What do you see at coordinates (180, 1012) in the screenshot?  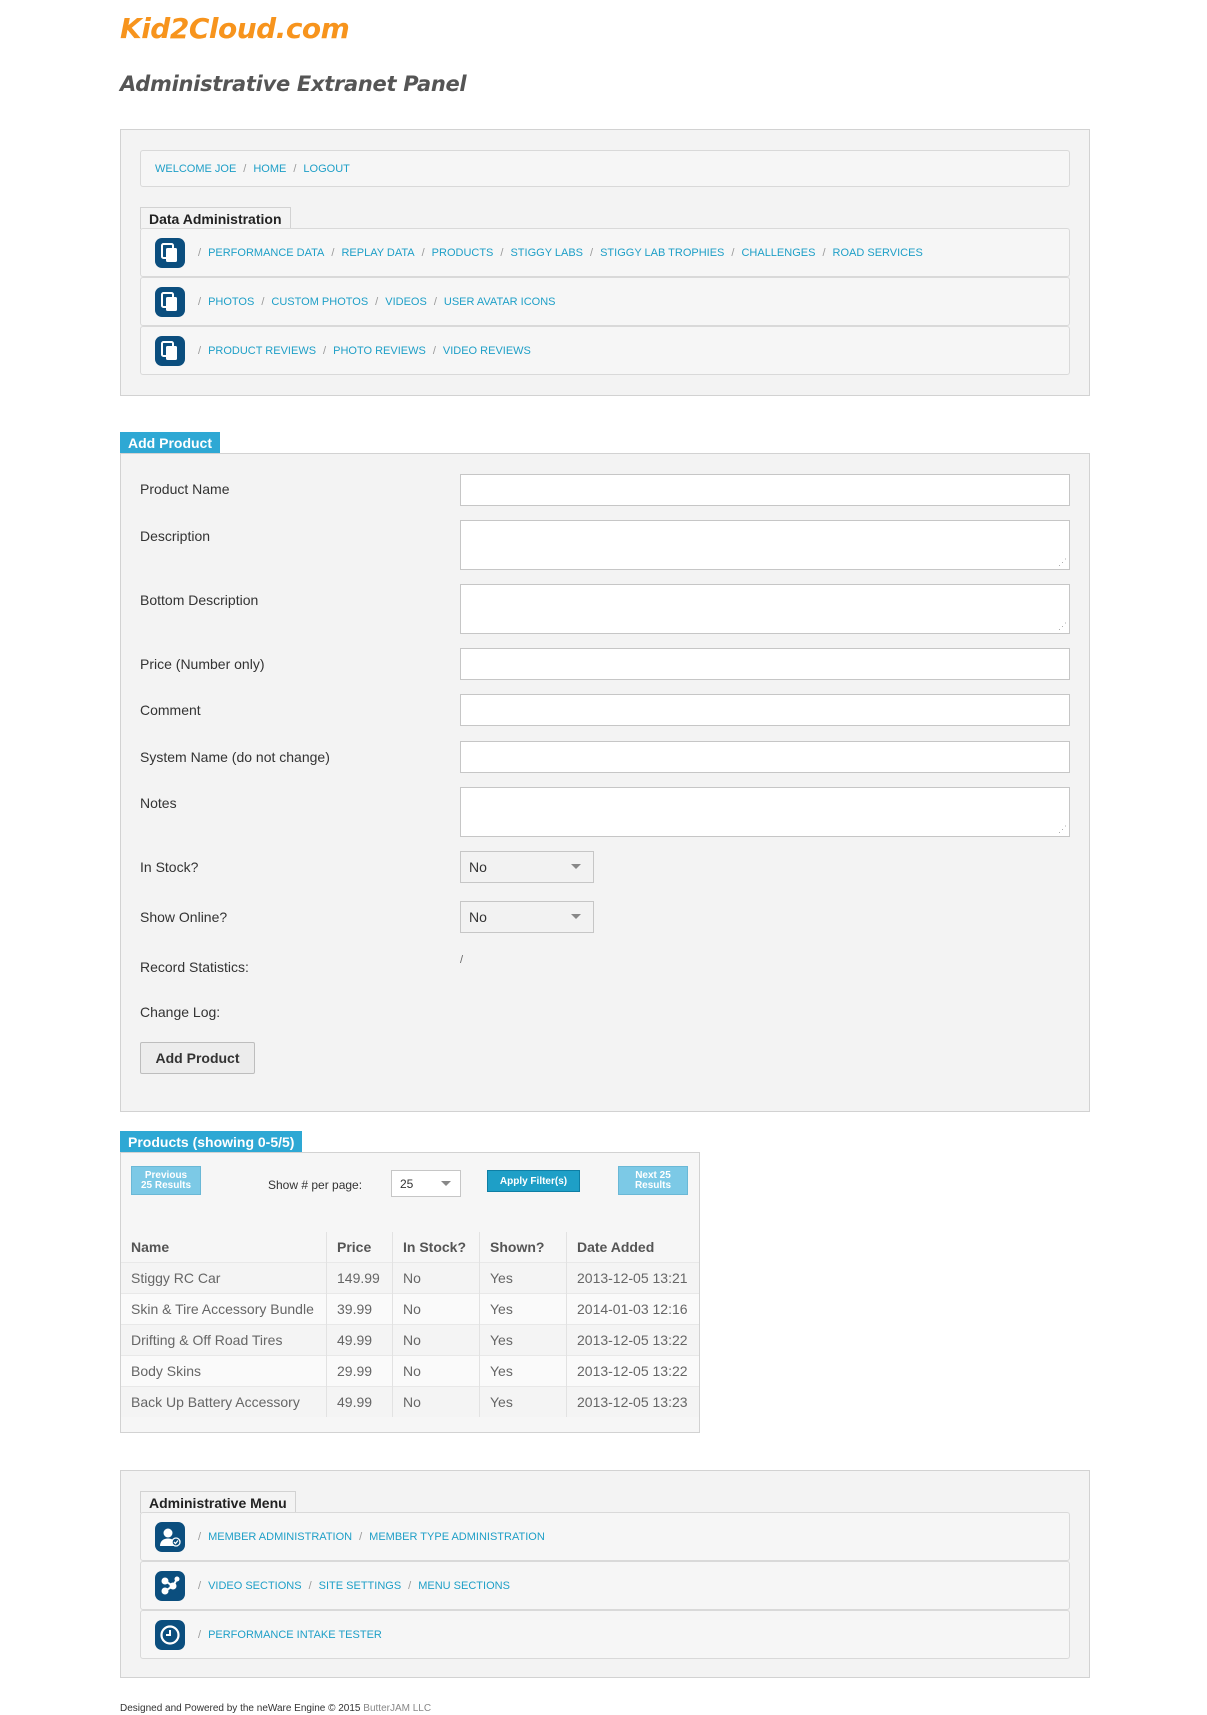 I see `change-log-label: Change Log:` at bounding box center [180, 1012].